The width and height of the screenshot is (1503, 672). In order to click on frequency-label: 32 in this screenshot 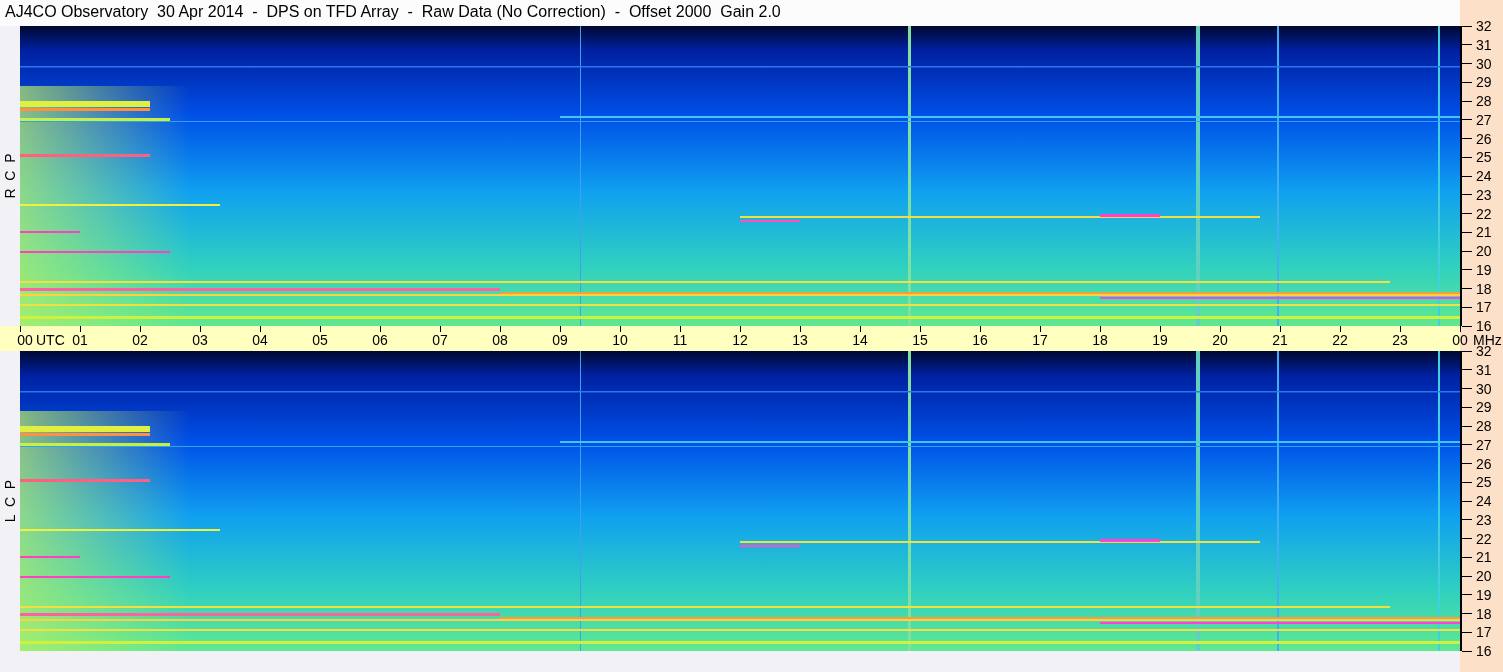, I will do `click(1484, 26)`.